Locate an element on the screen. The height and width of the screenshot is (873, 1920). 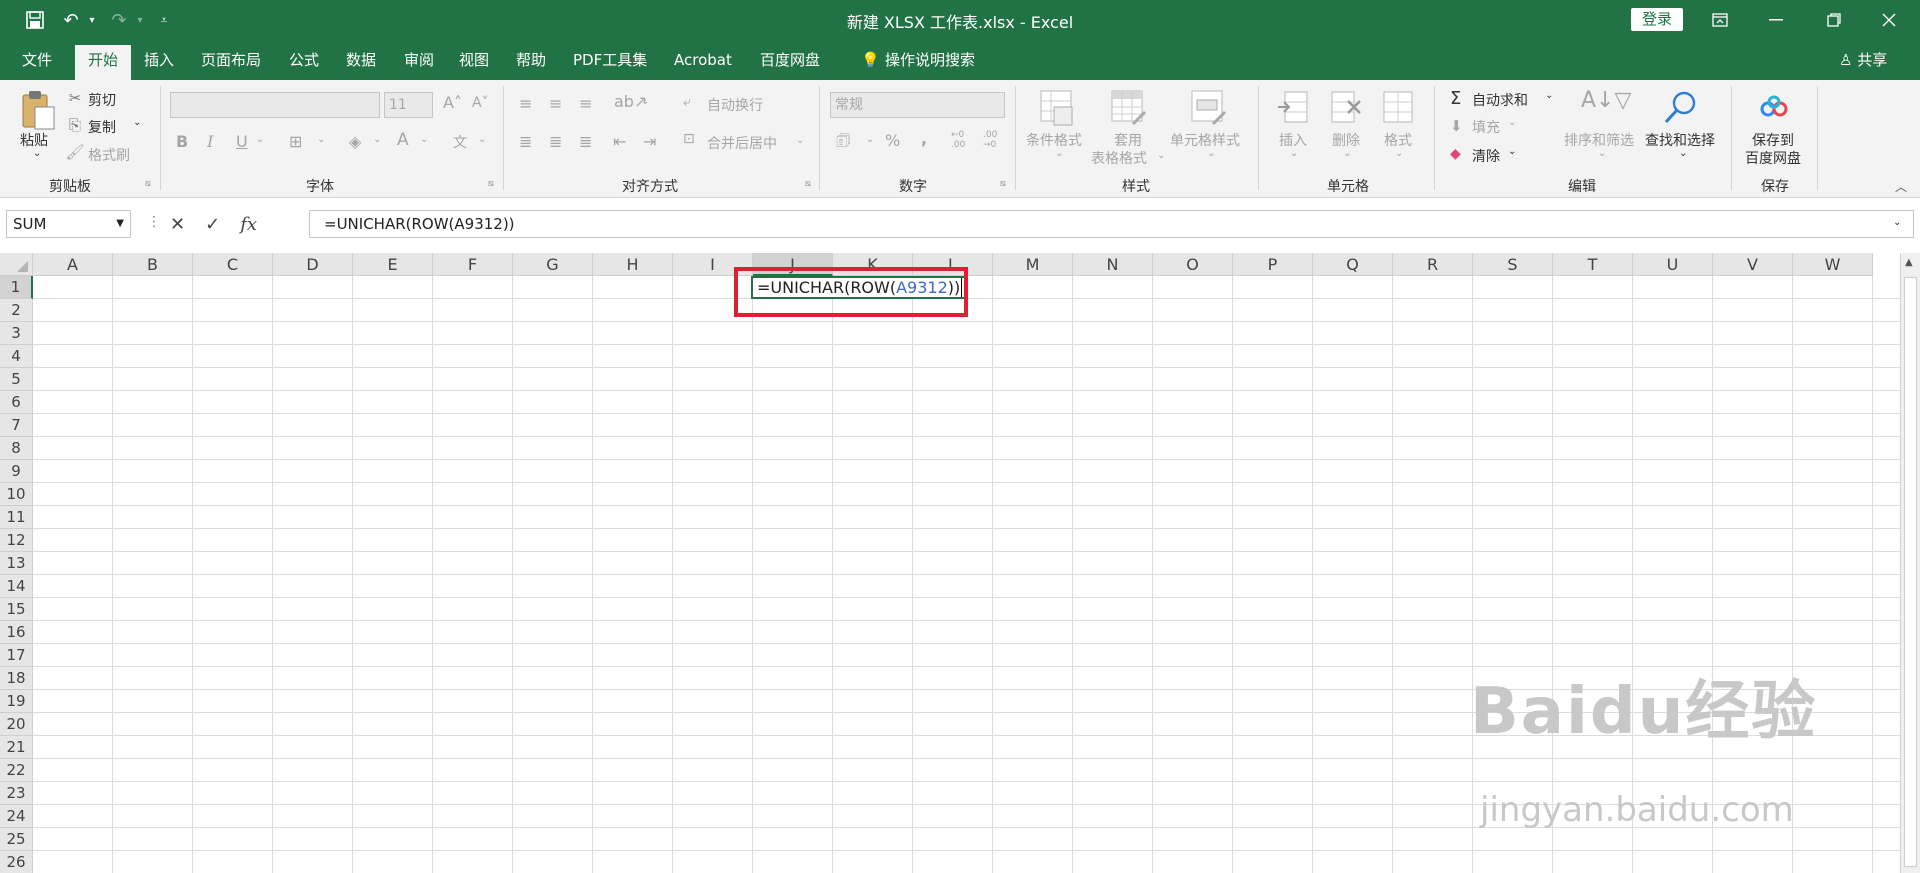
row-header: 11 is located at coordinates (16, 517).